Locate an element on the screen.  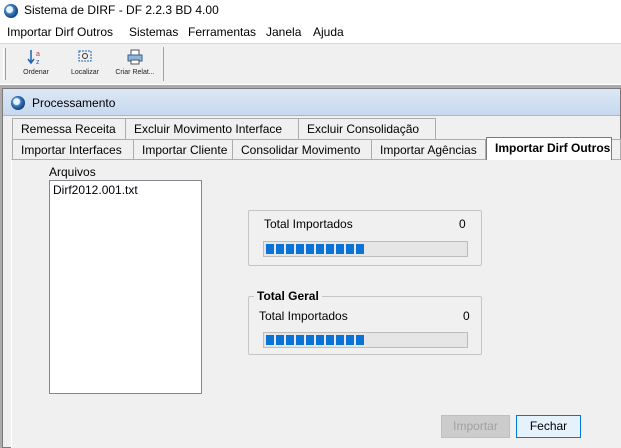
import-total-count: 0 is located at coordinates (462, 224).